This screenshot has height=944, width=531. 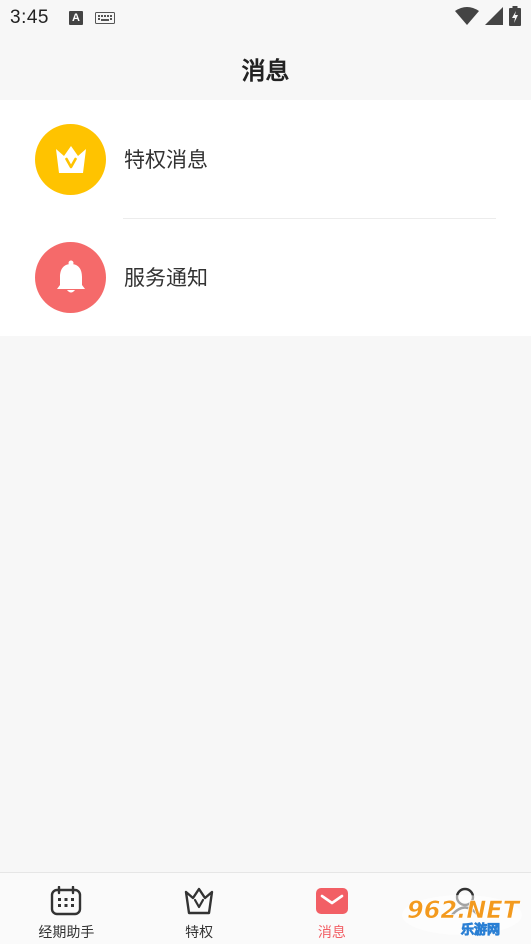 I want to click on tab-period-assistant: 经期助手, so click(x=66, y=908).